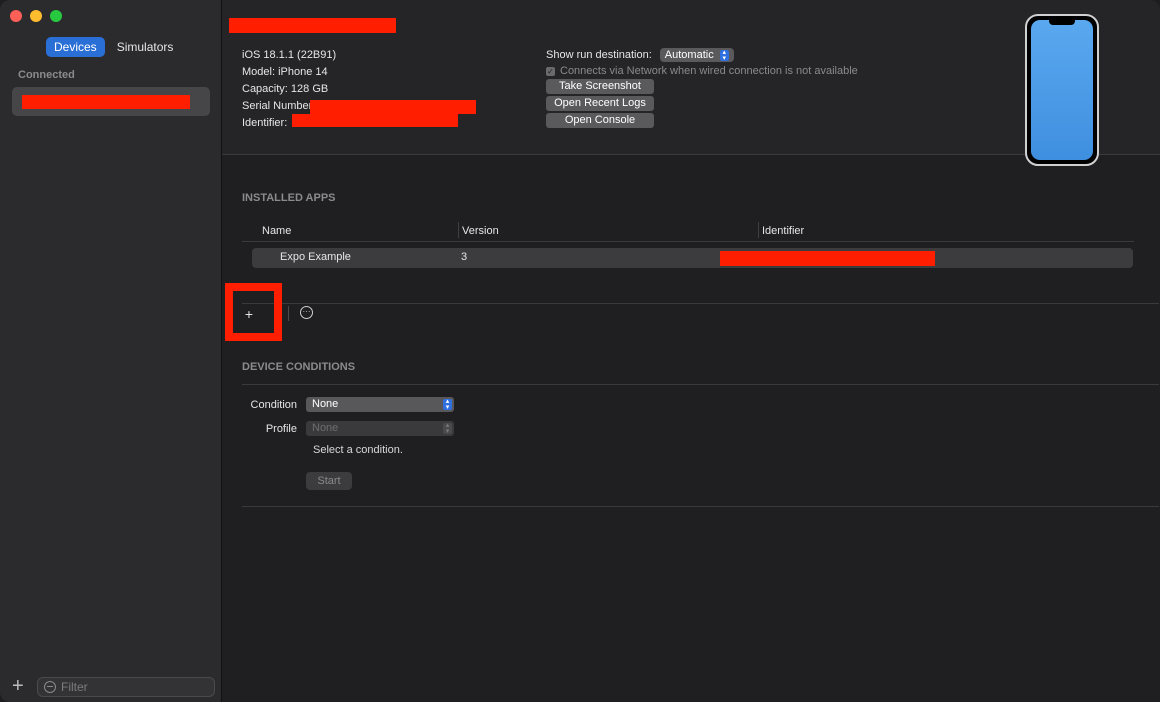  Describe the element at coordinates (325, 428) in the screenshot. I see `profile-value: None` at that location.